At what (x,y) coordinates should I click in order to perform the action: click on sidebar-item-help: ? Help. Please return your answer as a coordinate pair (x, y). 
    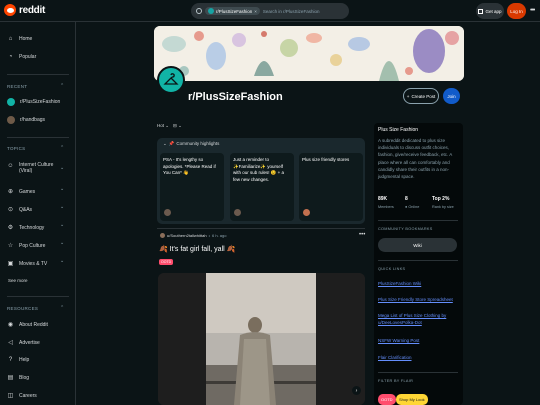
    Looking at the image, I should click on (18, 359).